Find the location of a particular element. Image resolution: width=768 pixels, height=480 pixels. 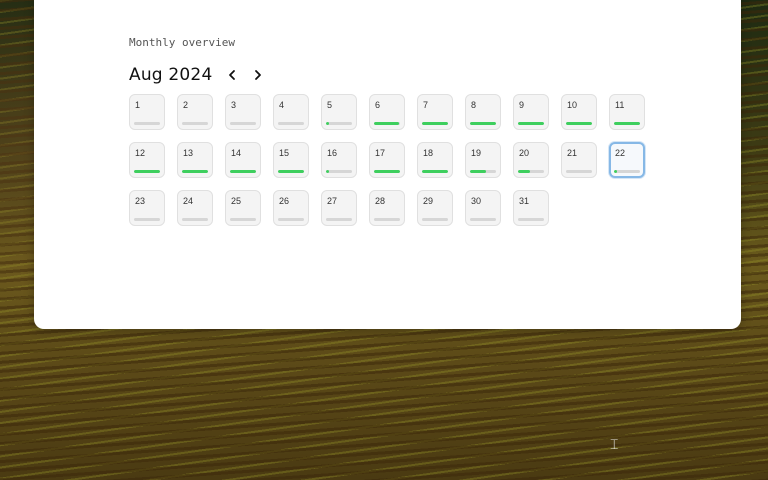

day-cell: 11 is located at coordinates (627, 112).